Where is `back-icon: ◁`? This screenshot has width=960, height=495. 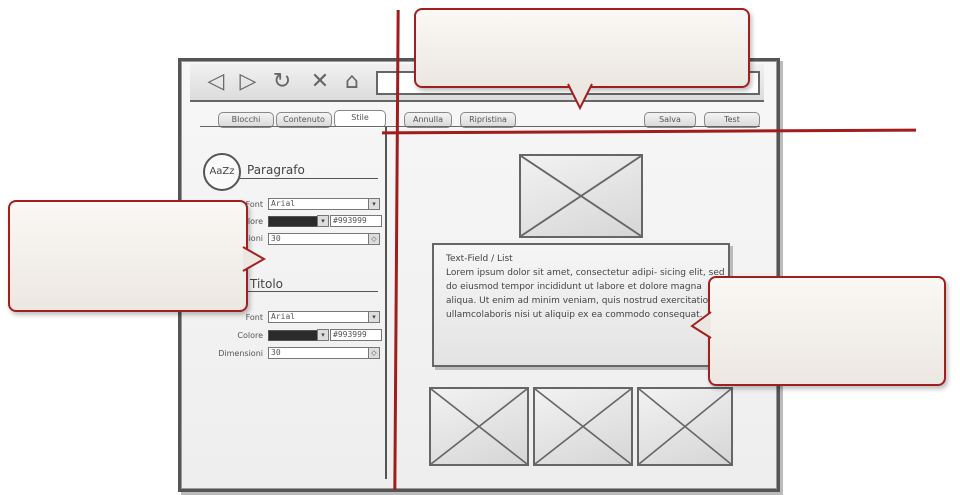
back-icon: ◁ is located at coordinates (216, 82).